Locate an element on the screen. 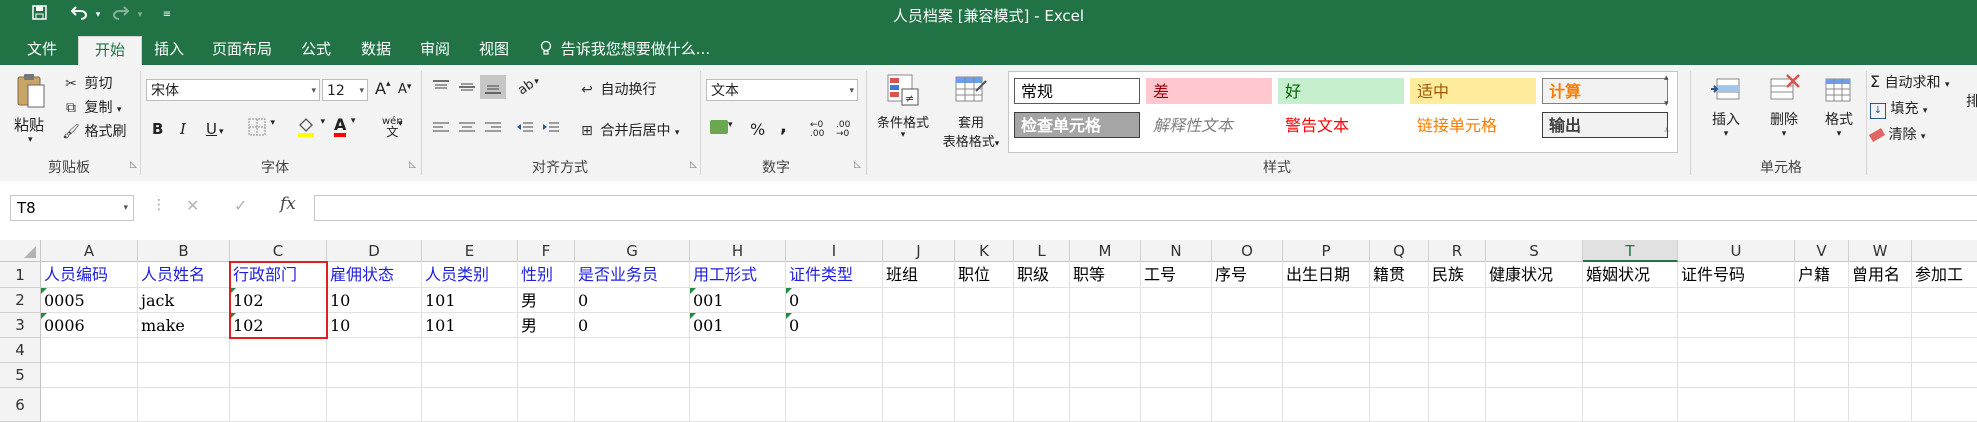  row-header: 2 is located at coordinates (20, 300).